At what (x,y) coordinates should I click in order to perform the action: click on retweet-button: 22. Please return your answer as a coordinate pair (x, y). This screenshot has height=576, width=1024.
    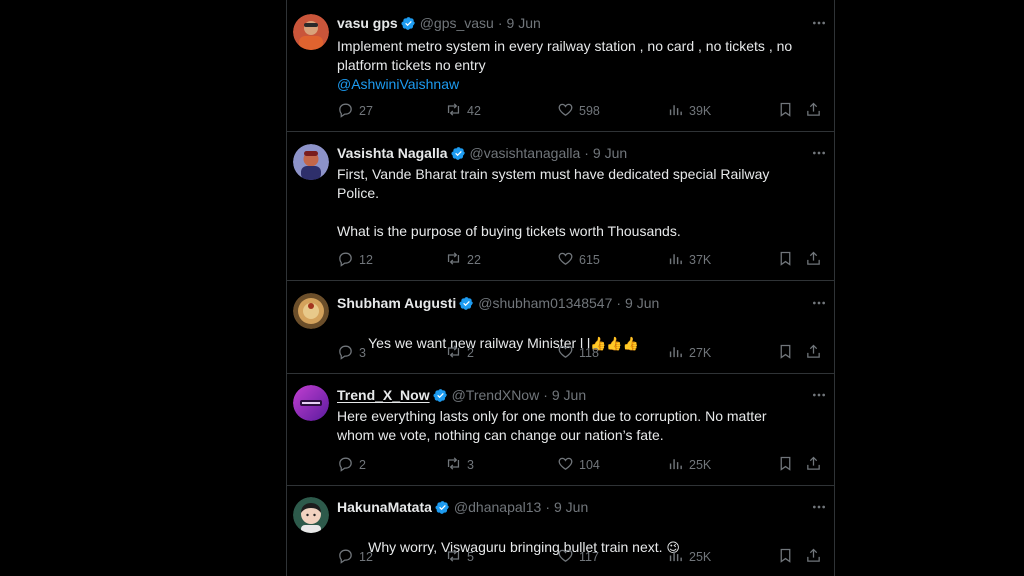
    Looking at the image, I should click on (463, 260).